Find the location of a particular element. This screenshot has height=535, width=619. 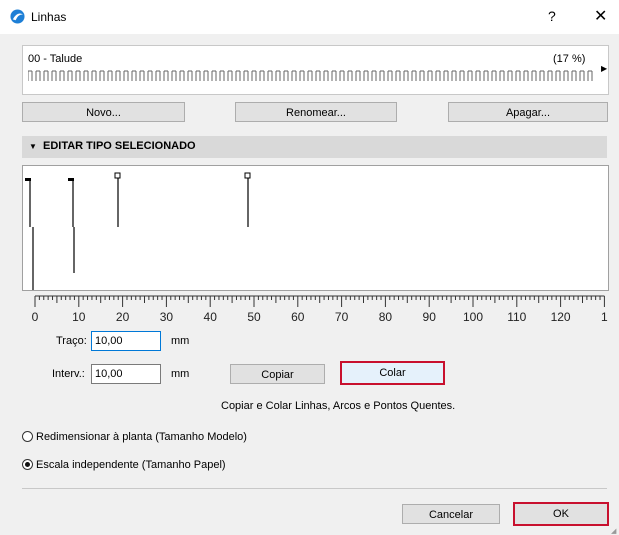

ruler-label: 40 is located at coordinates (211, 317).